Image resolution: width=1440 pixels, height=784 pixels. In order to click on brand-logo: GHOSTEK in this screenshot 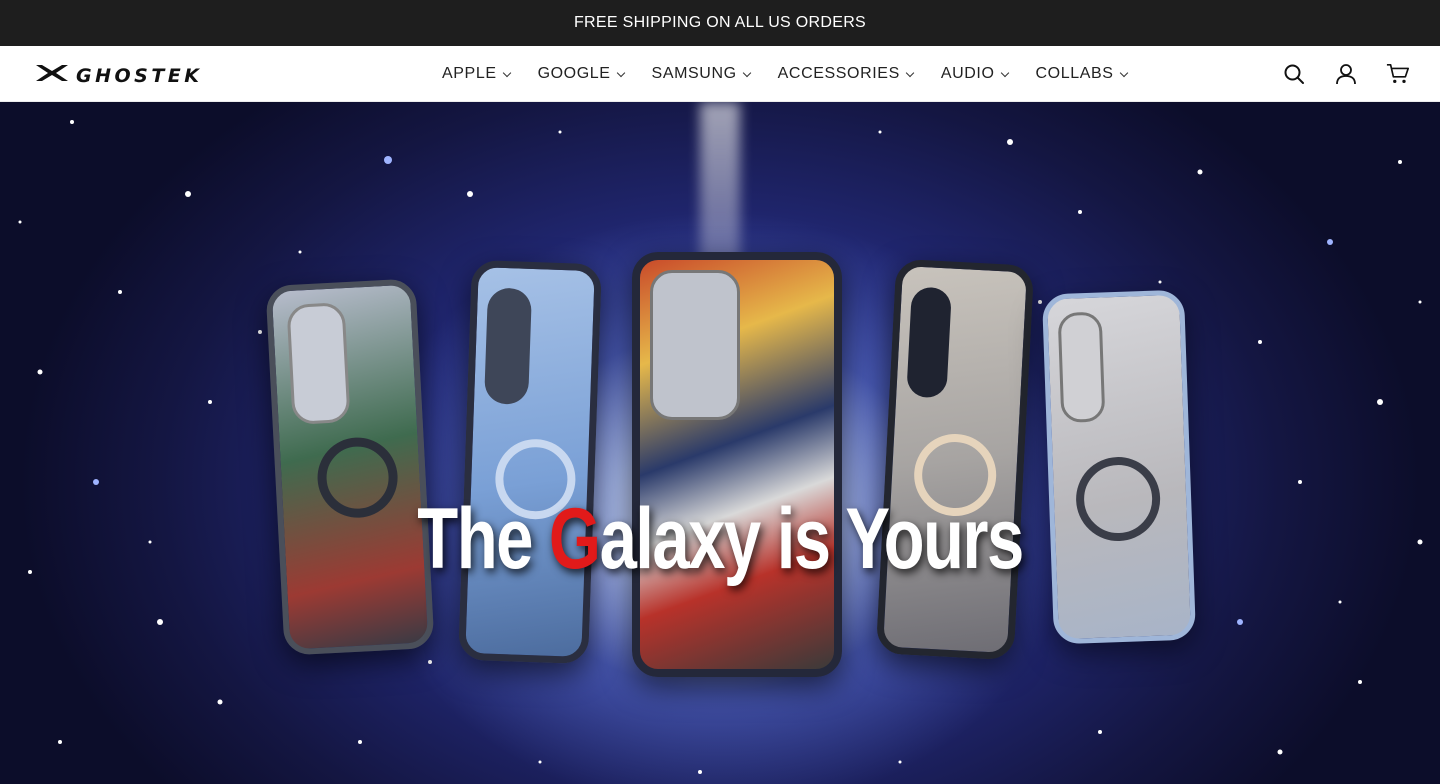, I will do `click(118, 75)`.